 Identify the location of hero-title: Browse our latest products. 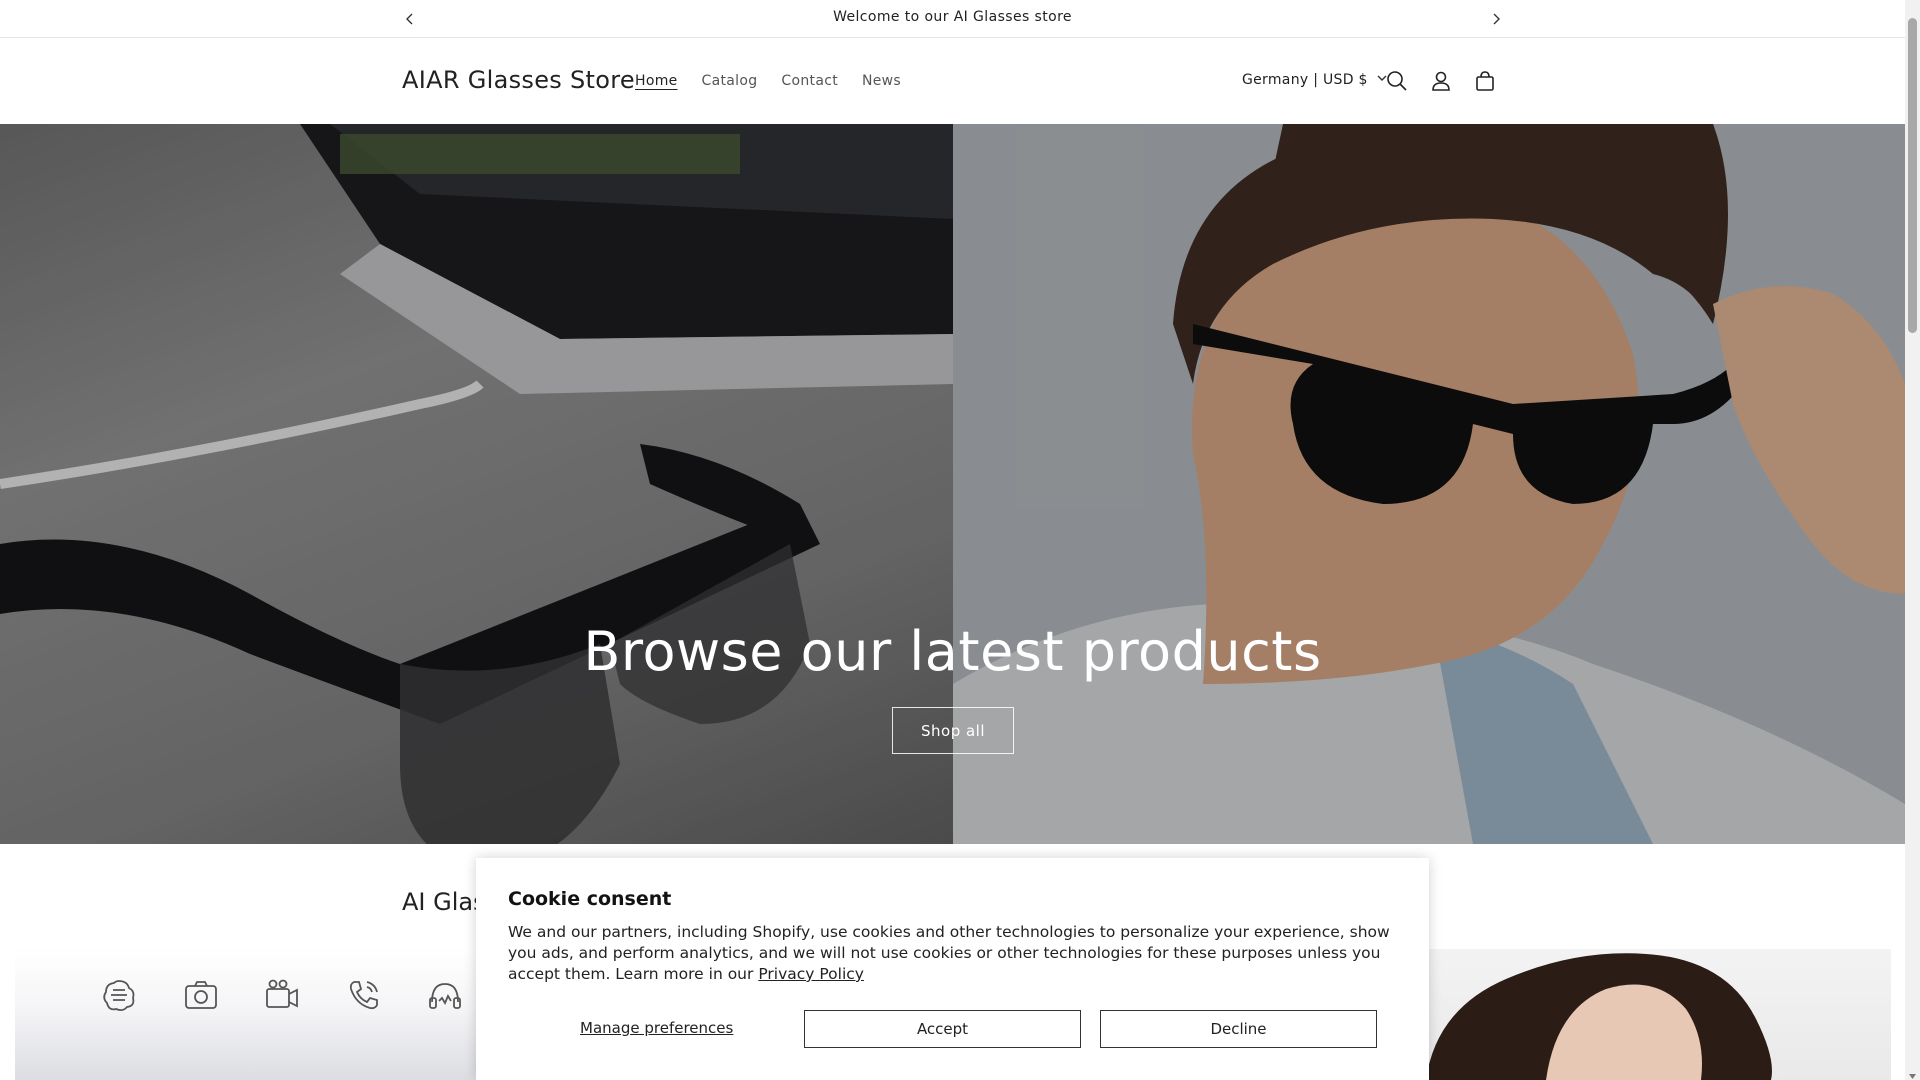
(952, 651).